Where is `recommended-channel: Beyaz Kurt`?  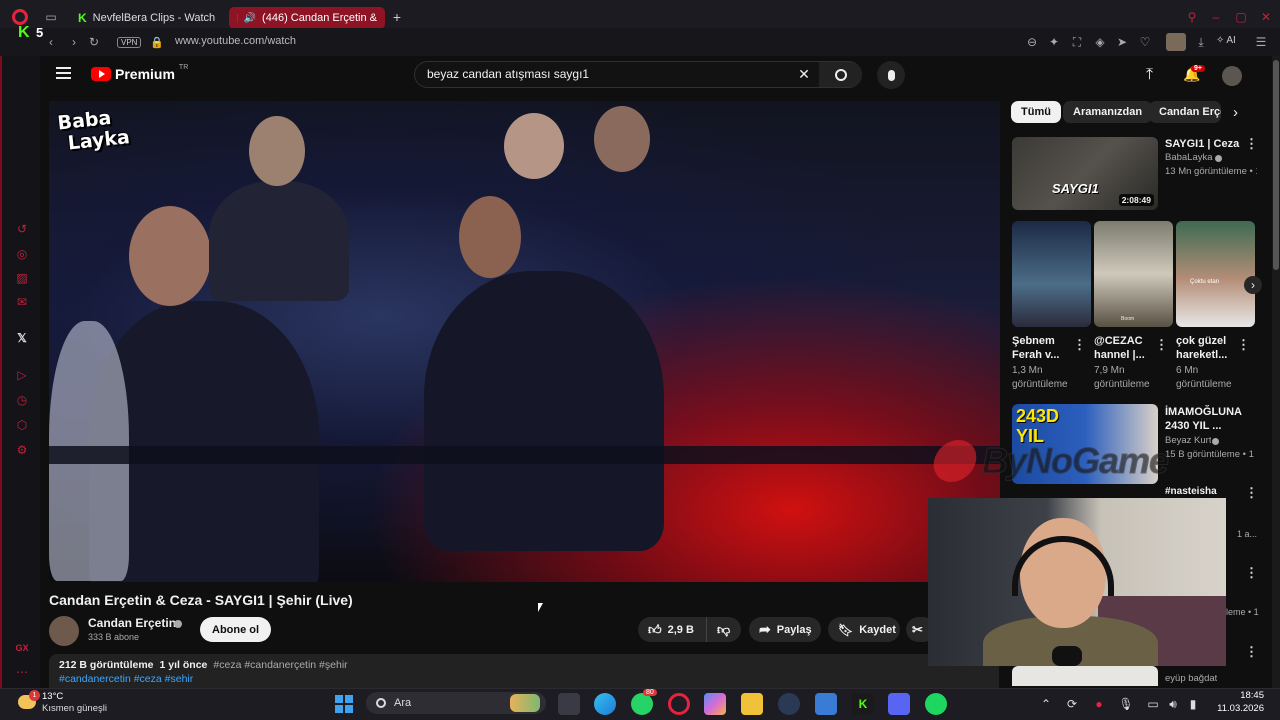
recommended-channel: Beyaz Kurt is located at coordinates (1188, 441).